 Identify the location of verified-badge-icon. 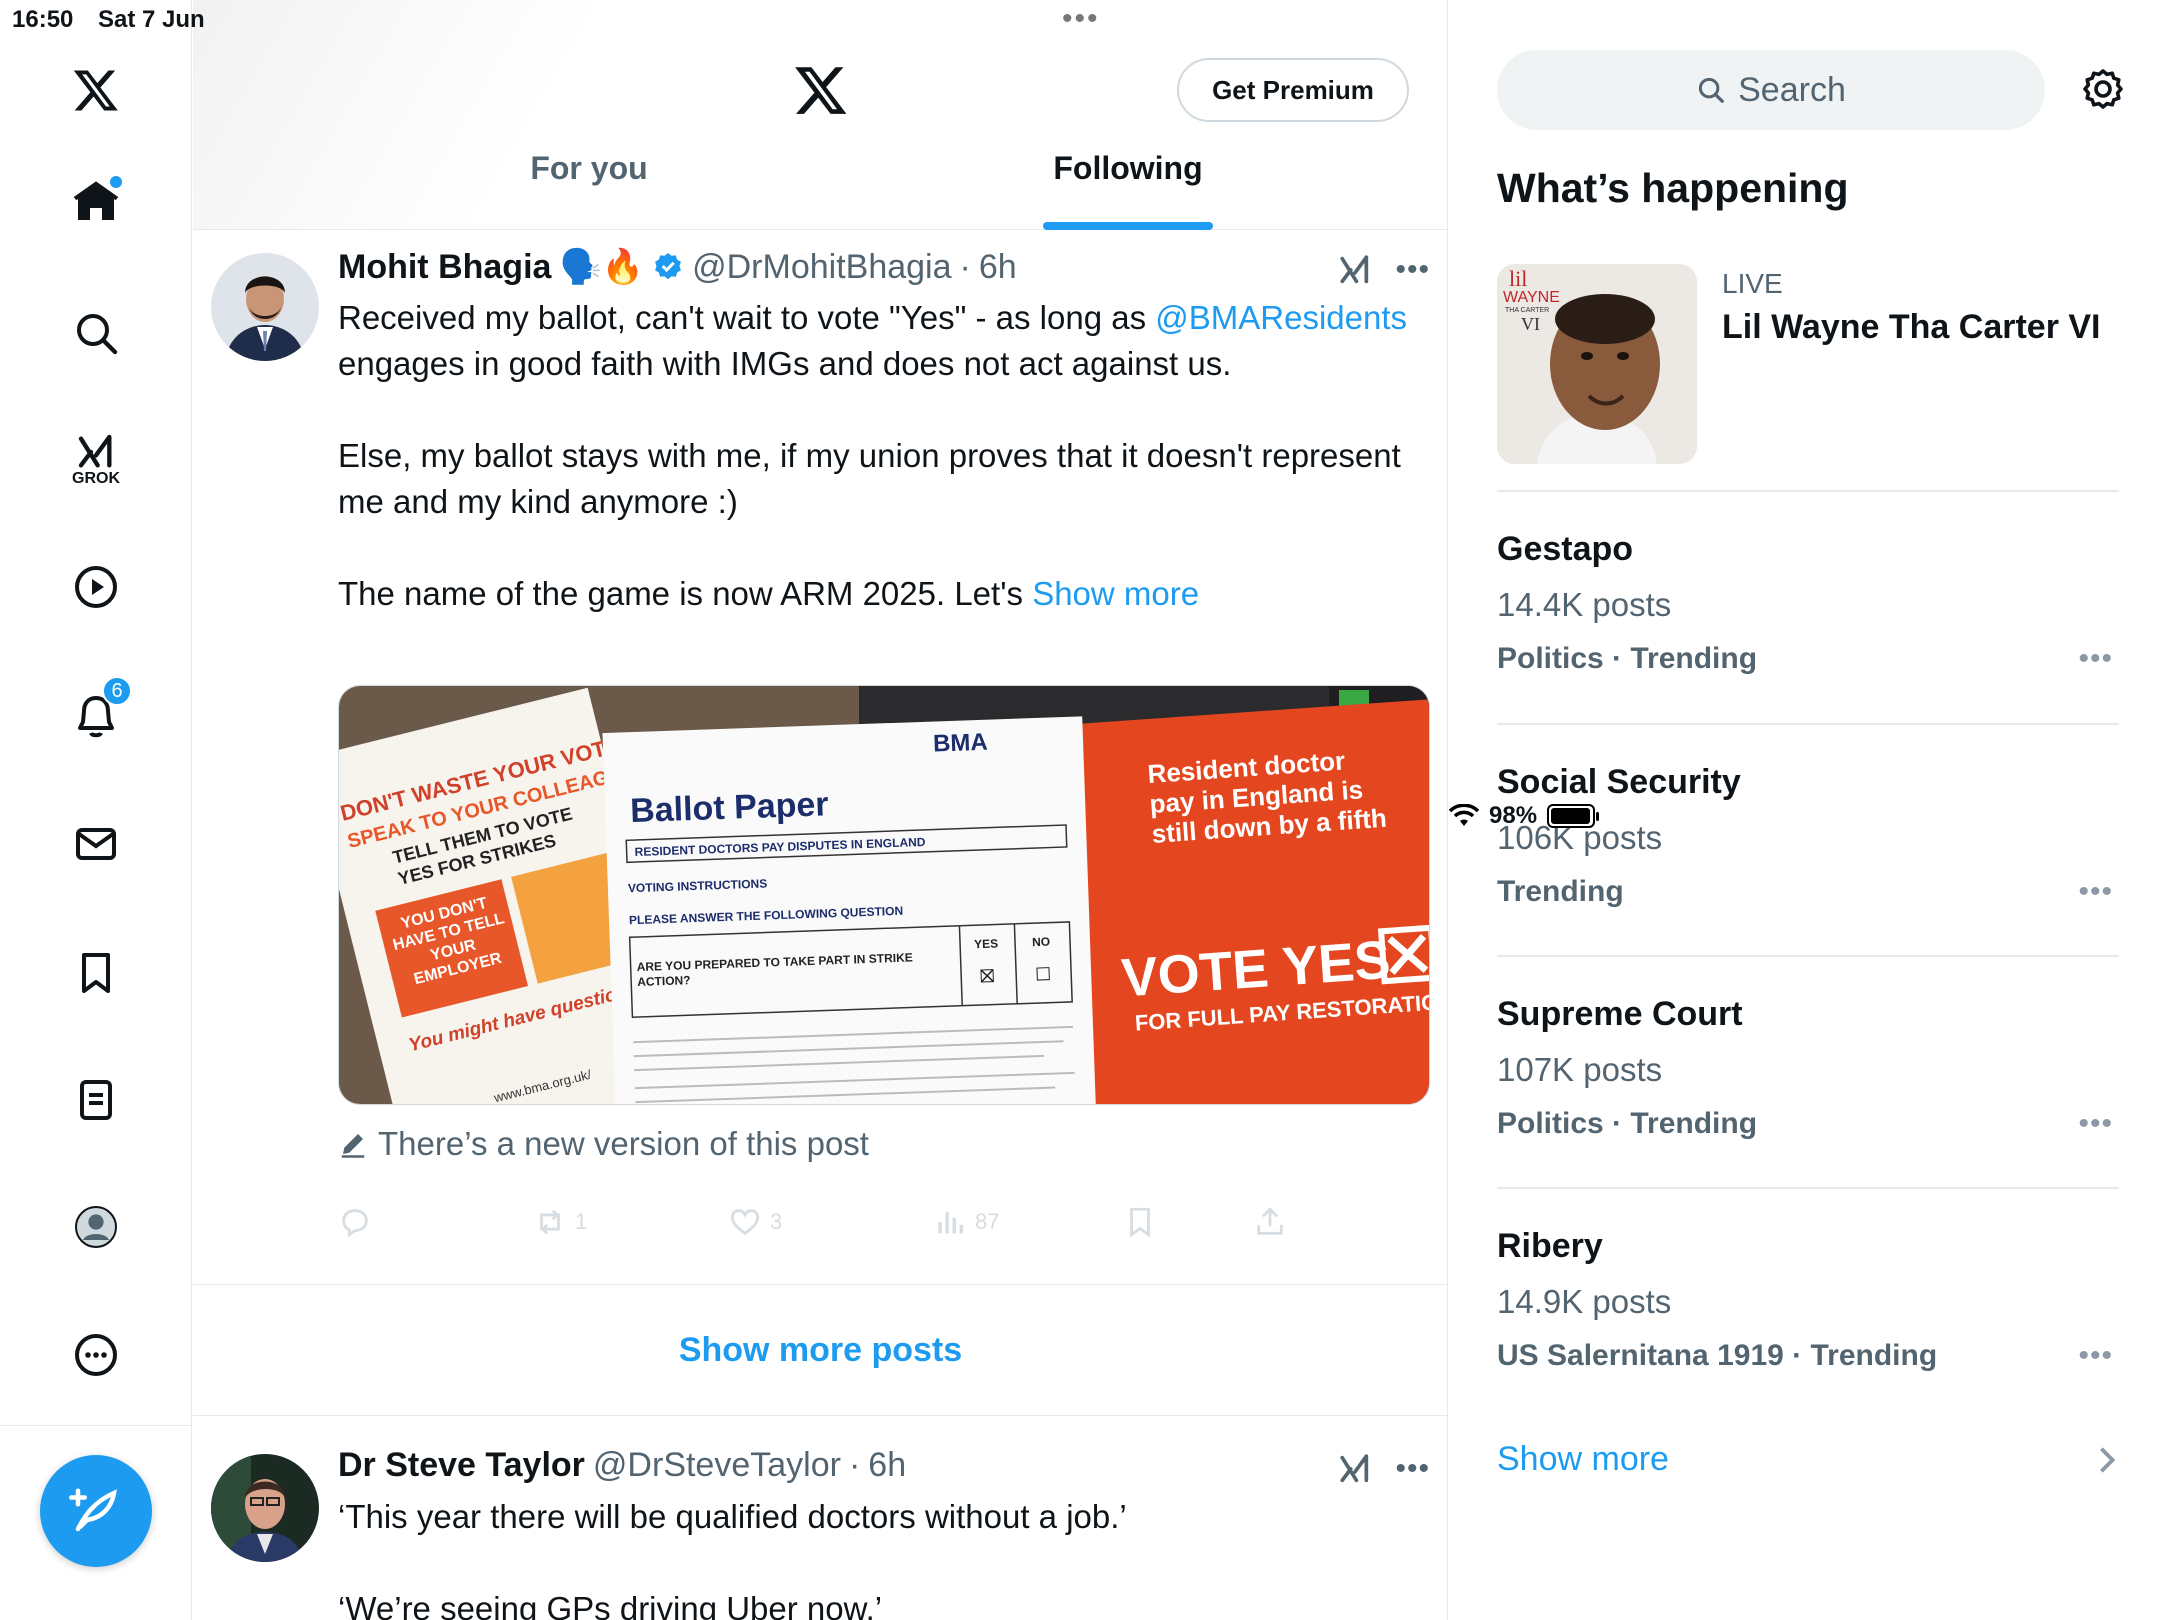
(668, 266).